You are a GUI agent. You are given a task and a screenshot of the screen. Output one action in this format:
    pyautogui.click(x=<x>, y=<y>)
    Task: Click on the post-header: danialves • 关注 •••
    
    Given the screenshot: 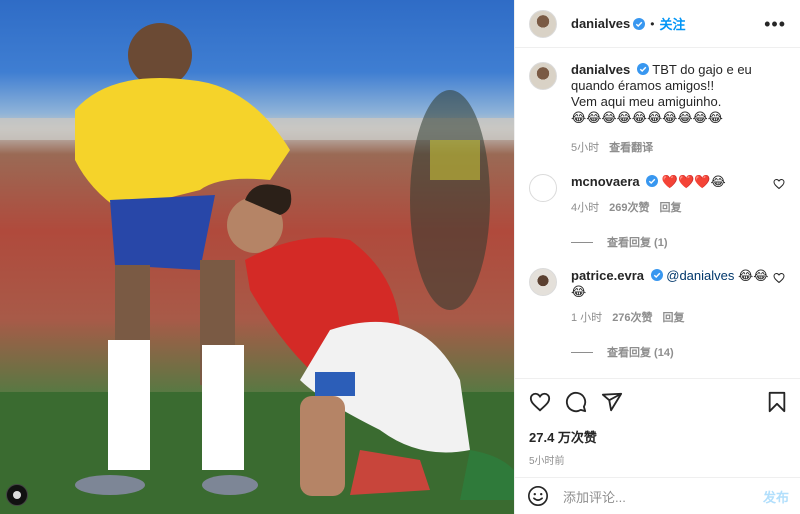 What is the action you would take?
    pyautogui.click(x=657, y=24)
    